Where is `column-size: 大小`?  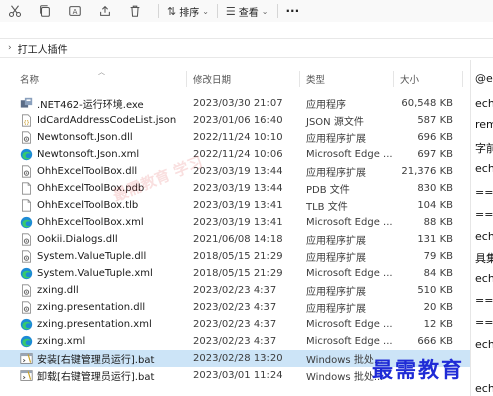
column-size: 大小 is located at coordinates (409, 79).